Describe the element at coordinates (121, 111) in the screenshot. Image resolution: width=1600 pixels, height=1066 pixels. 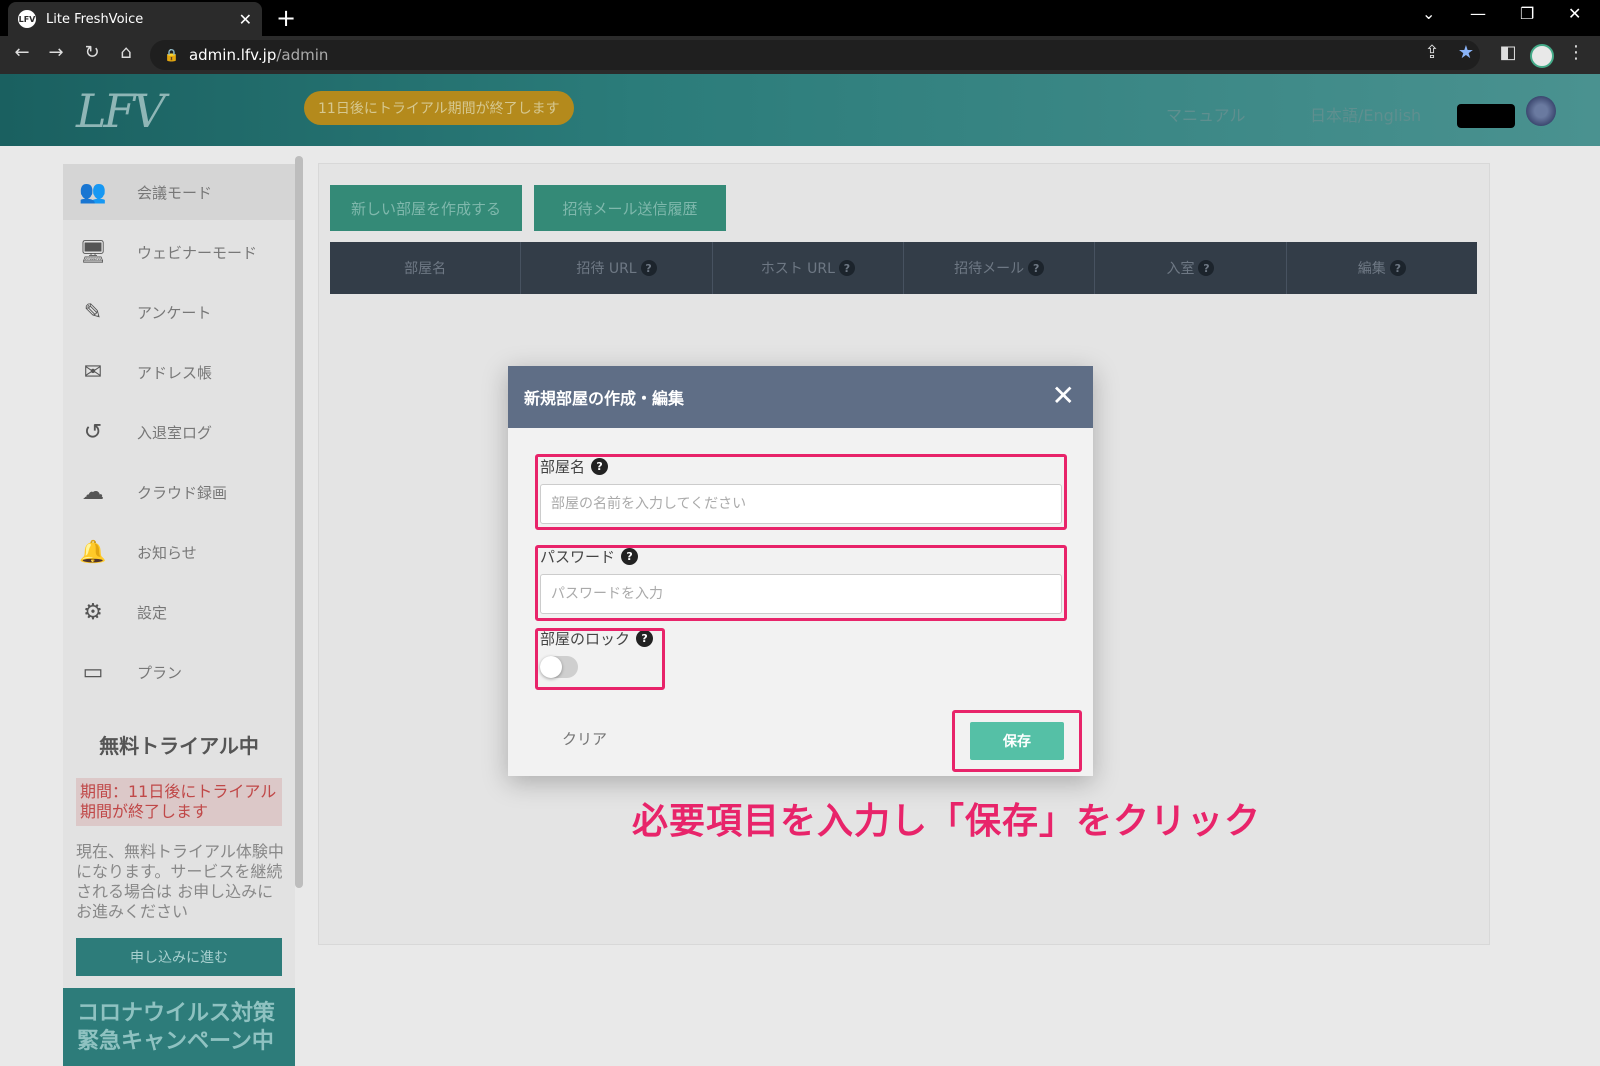
I see `app-logo: LFV` at that location.